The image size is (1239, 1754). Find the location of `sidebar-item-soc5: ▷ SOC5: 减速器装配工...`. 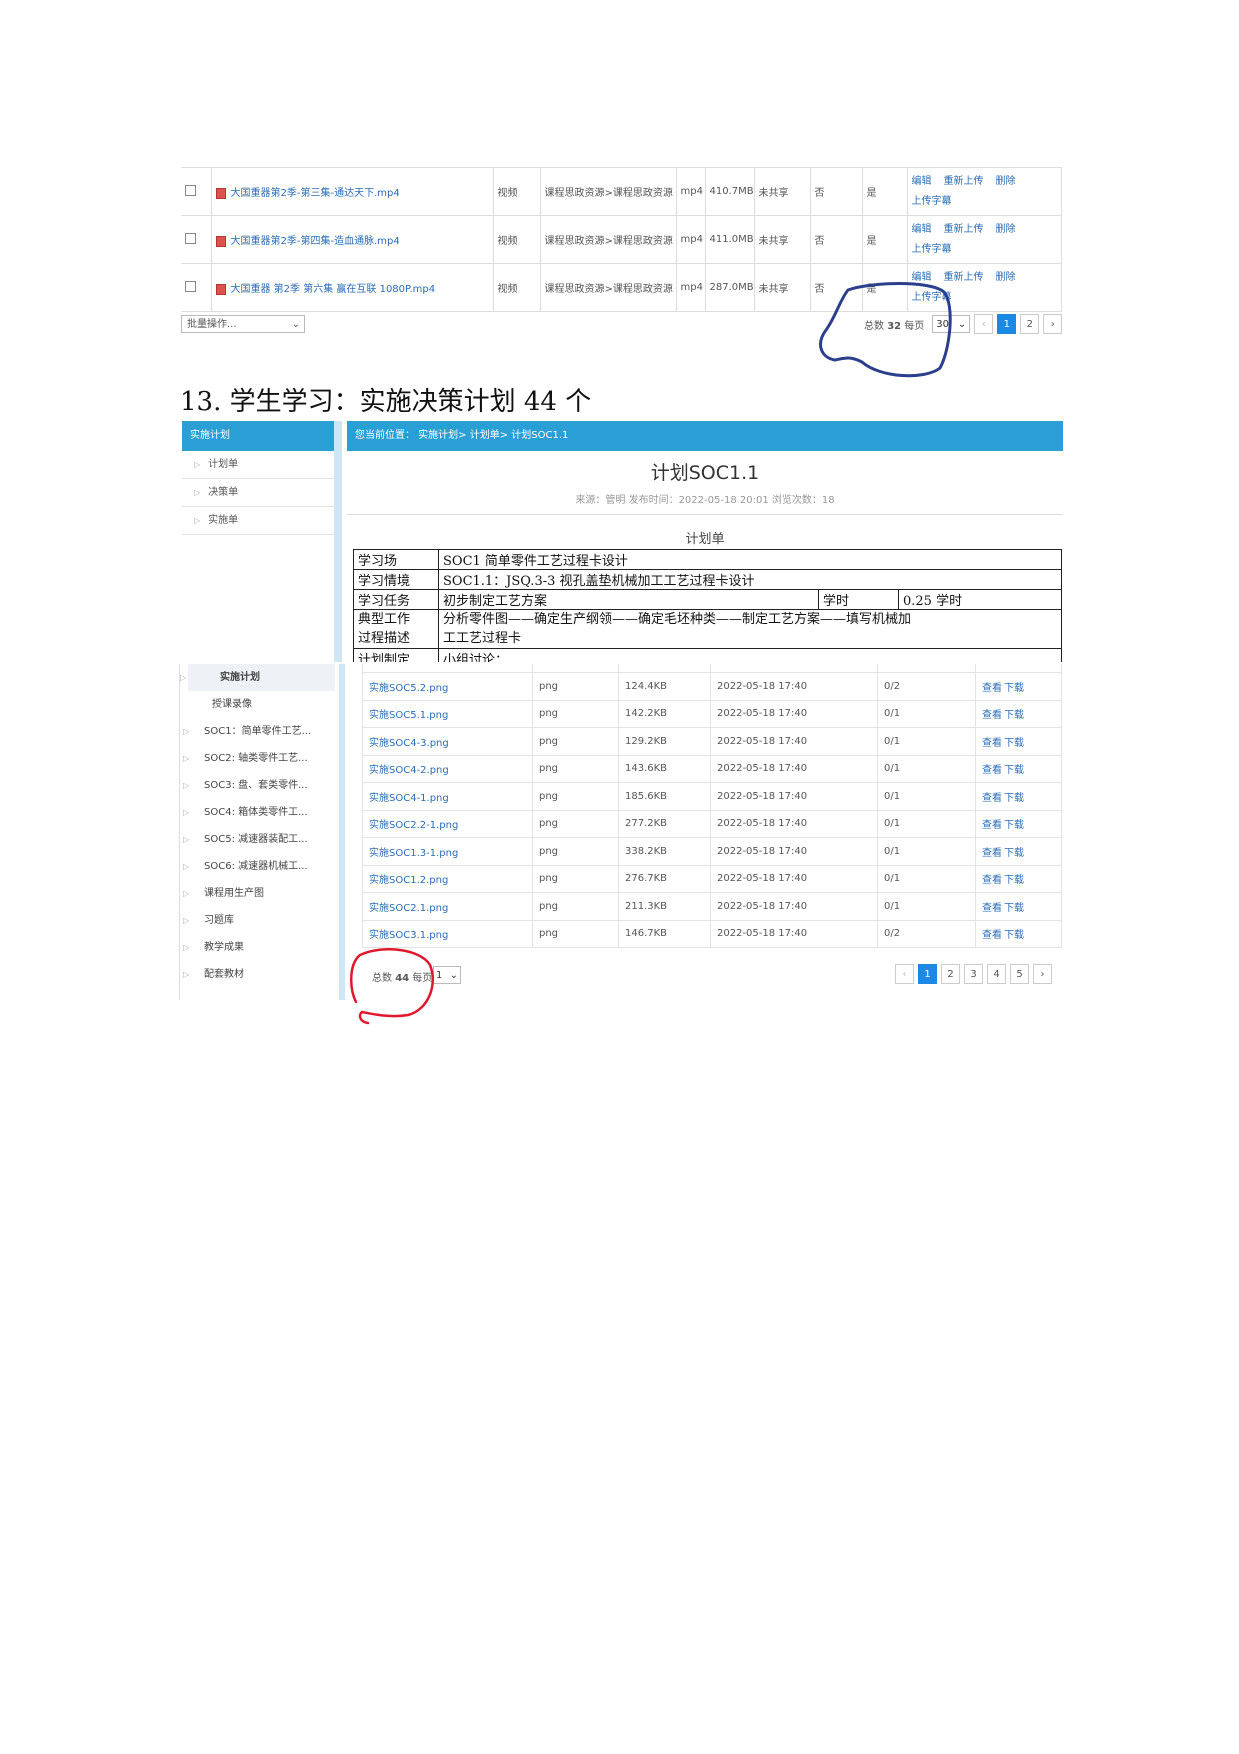

sidebar-item-soc5: ▷ SOC5: 减速器装配工... is located at coordinates (257, 839).